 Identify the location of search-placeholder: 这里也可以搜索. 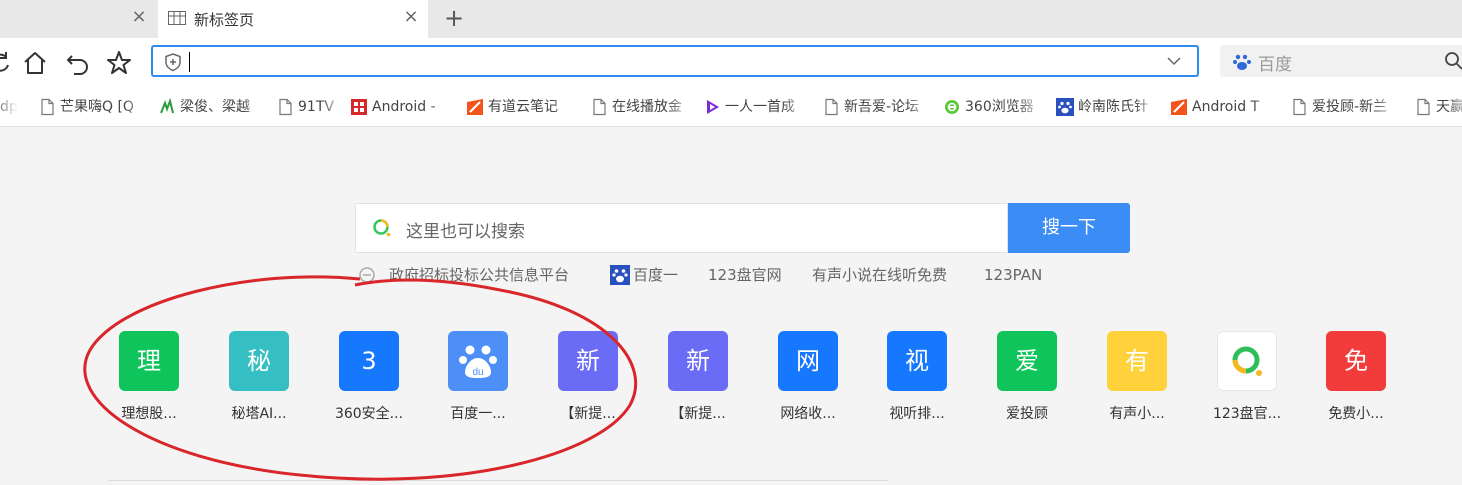
(465, 229).